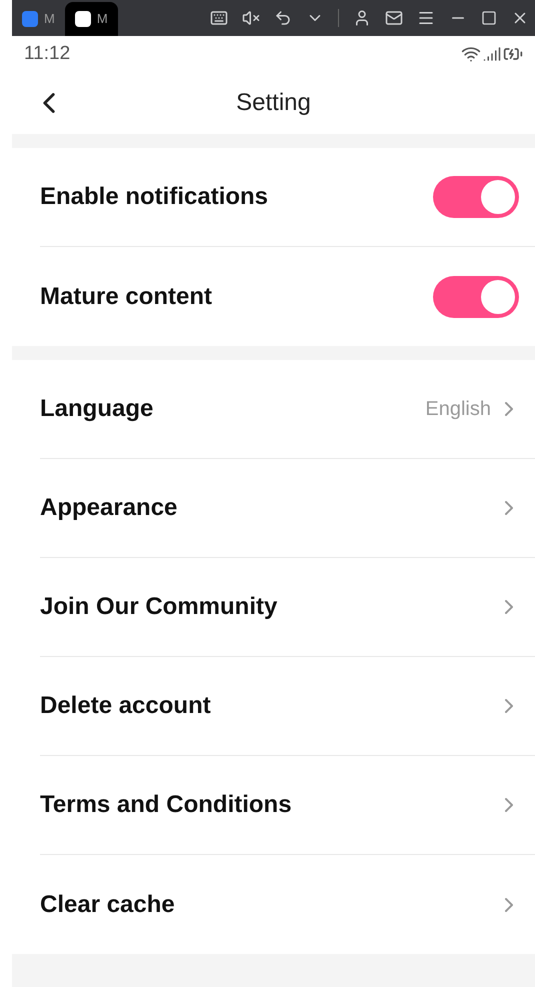 The width and height of the screenshot is (535, 987). What do you see at coordinates (47, 54) in the screenshot?
I see `status-time: 11:12` at bounding box center [47, 54].